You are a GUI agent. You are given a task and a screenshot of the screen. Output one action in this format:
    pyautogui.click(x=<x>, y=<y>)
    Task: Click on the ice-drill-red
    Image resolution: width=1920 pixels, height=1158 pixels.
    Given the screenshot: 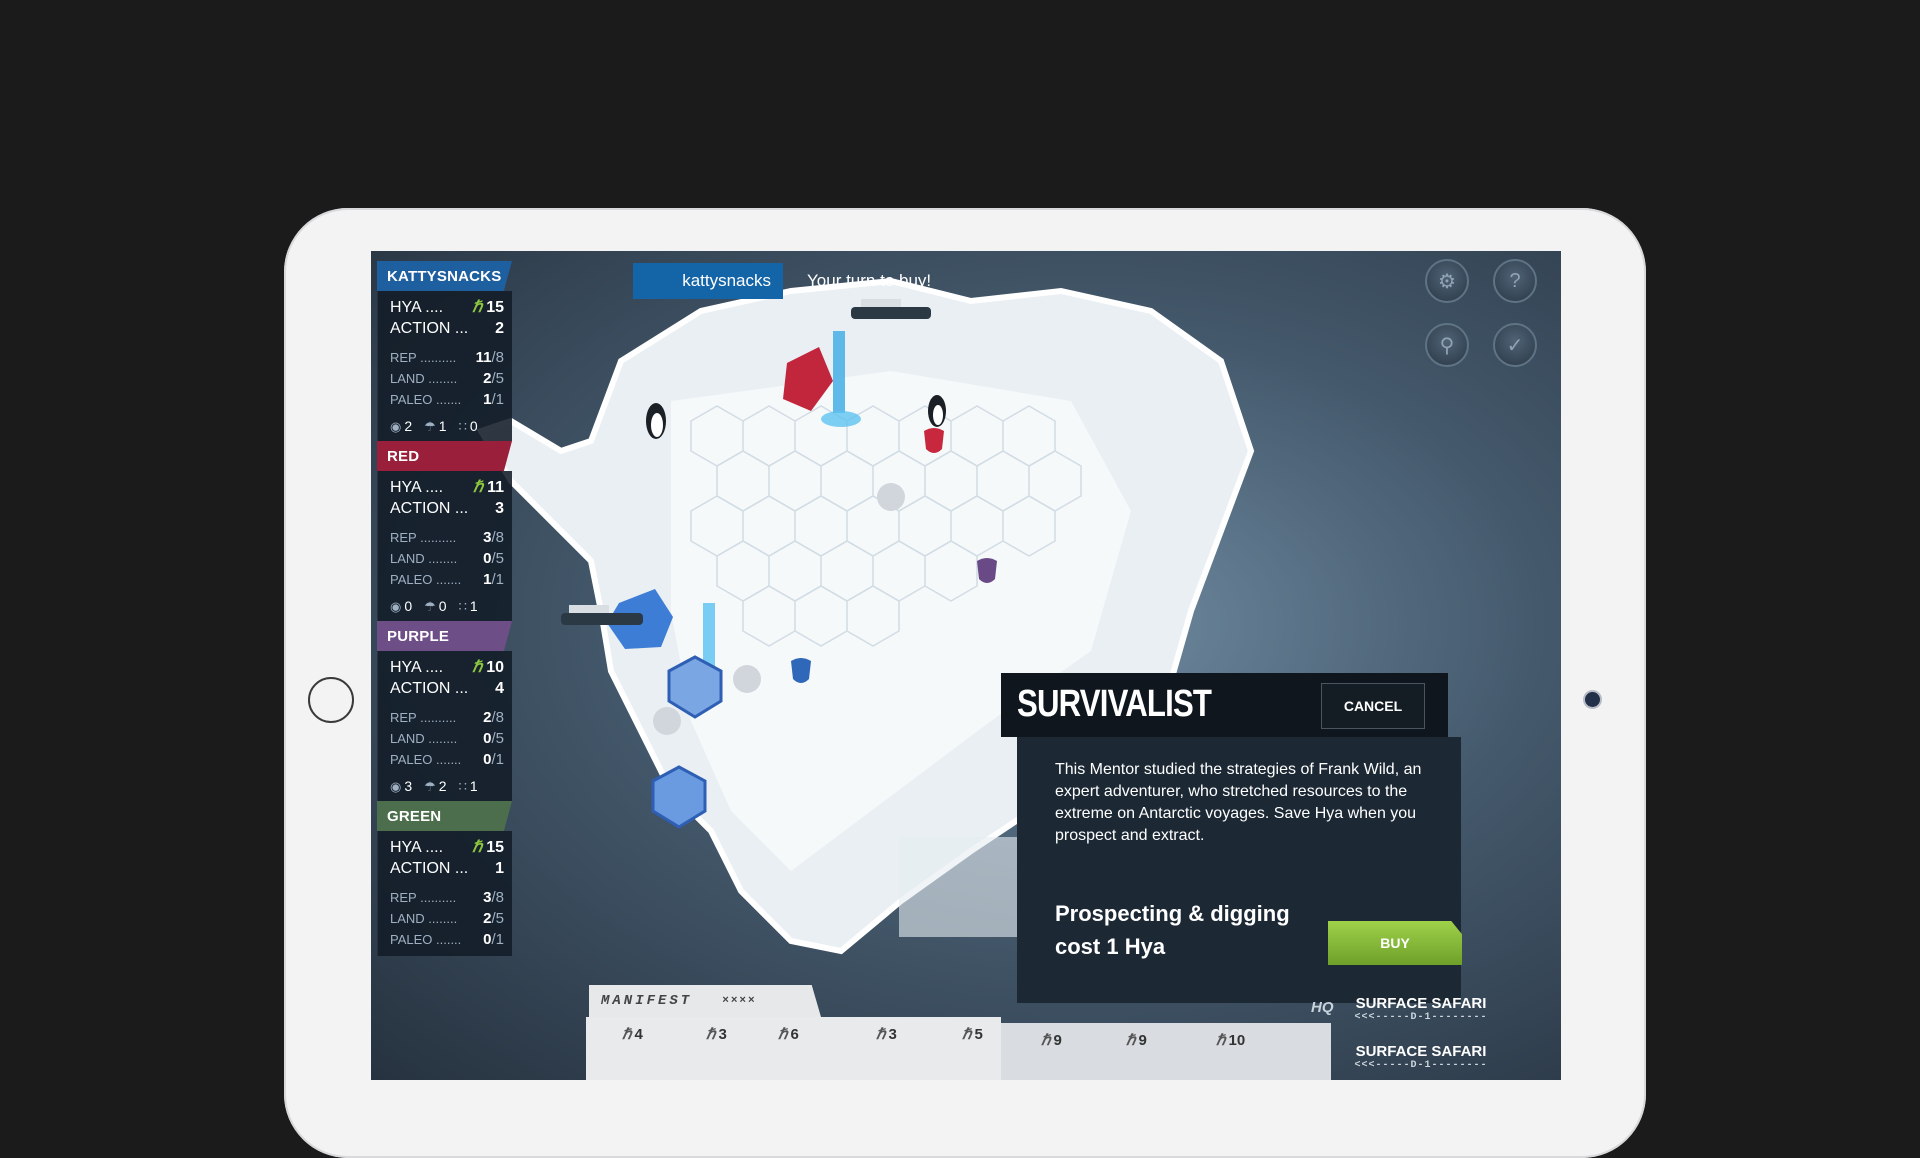 What is the action you would take?
    pyautogui.click(x=839, y=372)
    